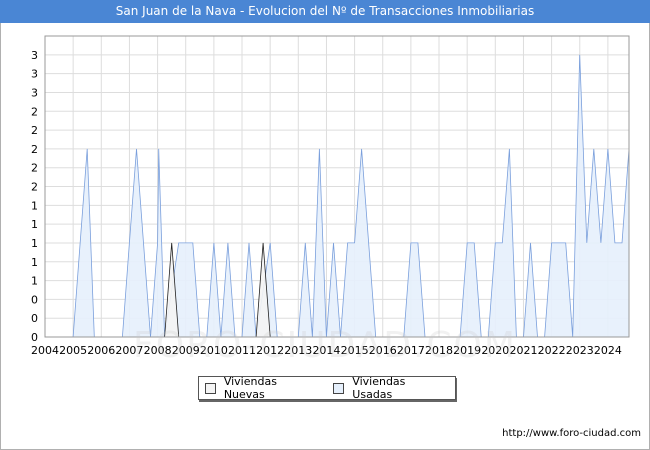 The width and height of the screenshot is (650, 450). I want to click on legend-label-usadas: Viviendas Usadas, so click(379, 388).